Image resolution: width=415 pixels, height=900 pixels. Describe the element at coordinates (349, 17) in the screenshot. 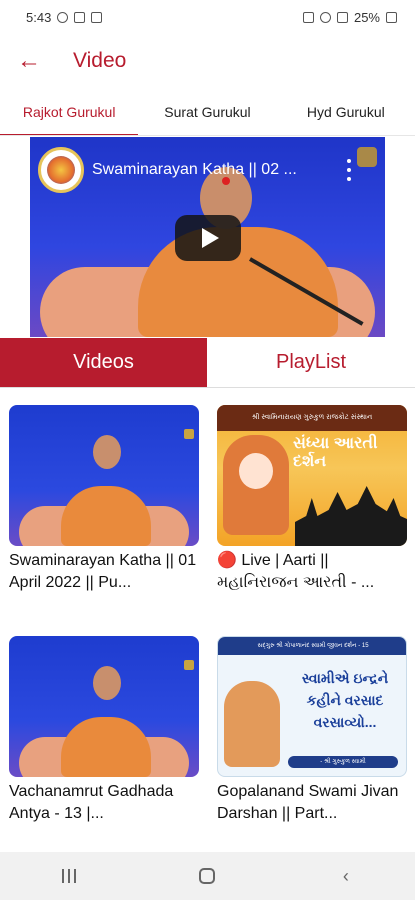

I see `status-right: 25%` at that location.